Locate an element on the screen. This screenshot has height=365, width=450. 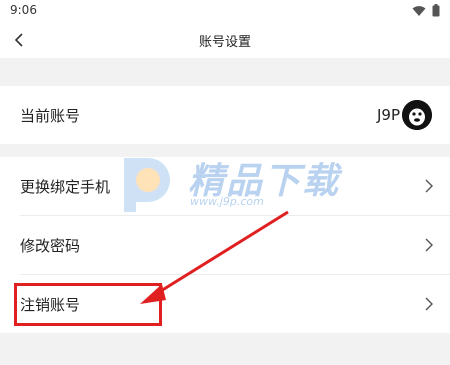
settings-item-label: 注销账号 is located at coordinates (50, 304).